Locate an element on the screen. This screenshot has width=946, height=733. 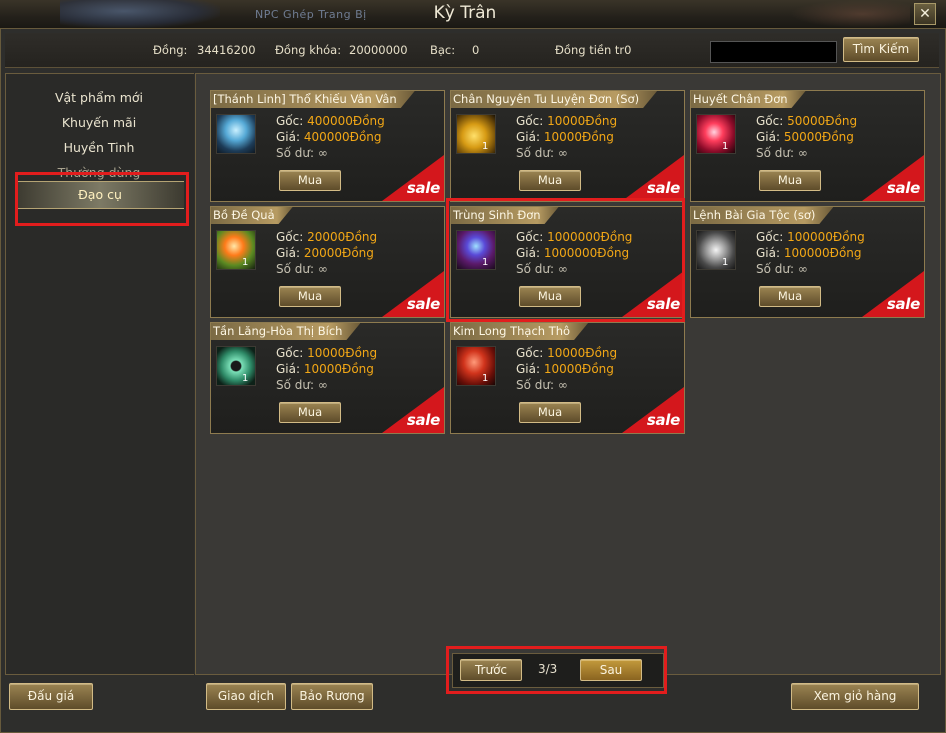
item-name: Chân Nguyên Tu Luyện Đơn (Sơ) is located at coordinates (554, 99).